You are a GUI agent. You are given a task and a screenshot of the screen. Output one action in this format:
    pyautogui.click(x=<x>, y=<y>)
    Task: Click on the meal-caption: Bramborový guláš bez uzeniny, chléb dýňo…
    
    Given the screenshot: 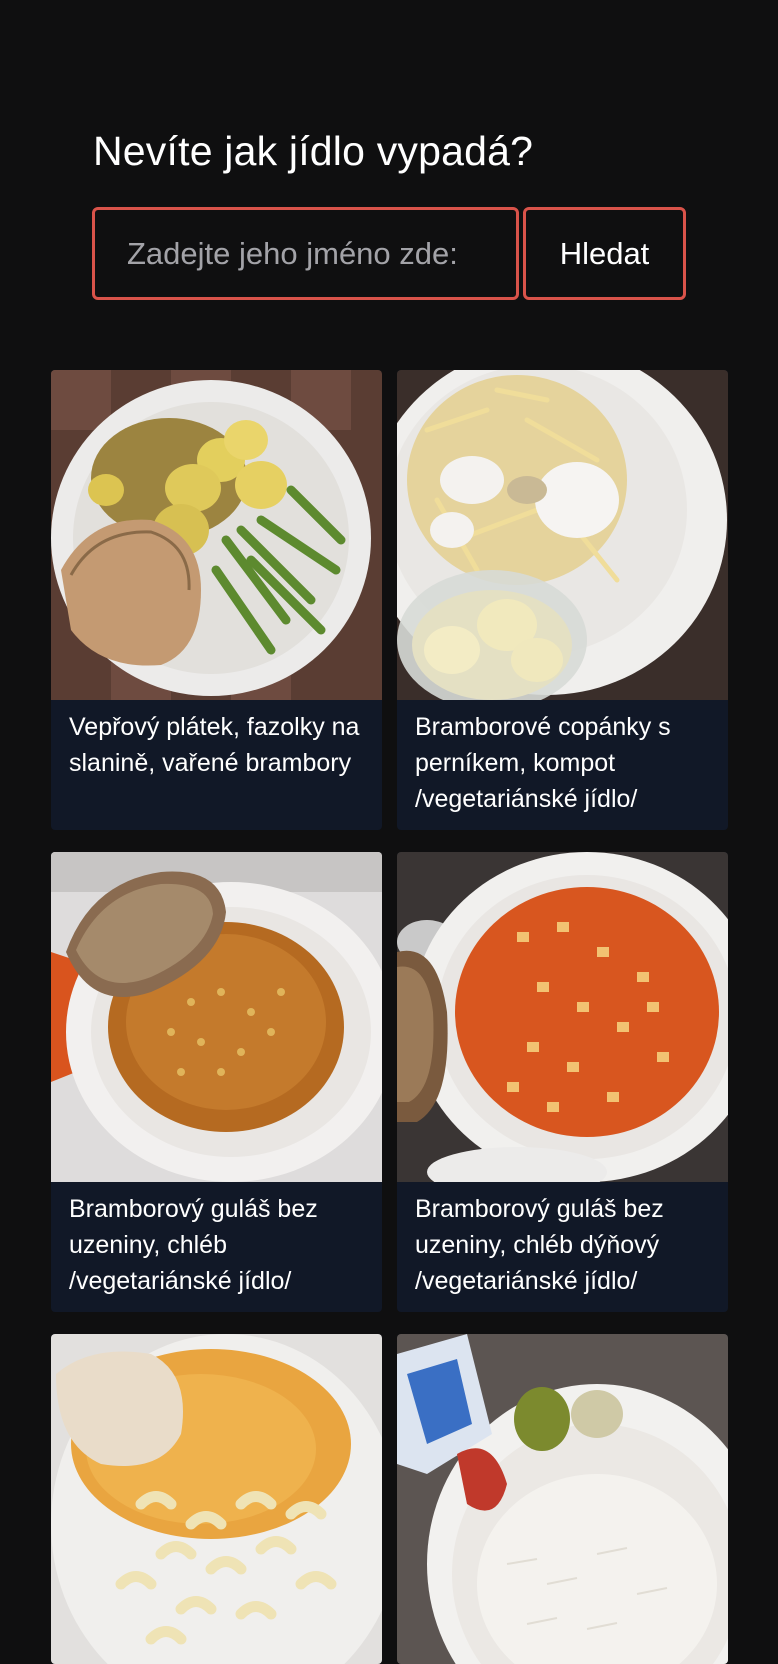 What is the action you would take?
    pyautogui.click(x=539, y=1245)
    